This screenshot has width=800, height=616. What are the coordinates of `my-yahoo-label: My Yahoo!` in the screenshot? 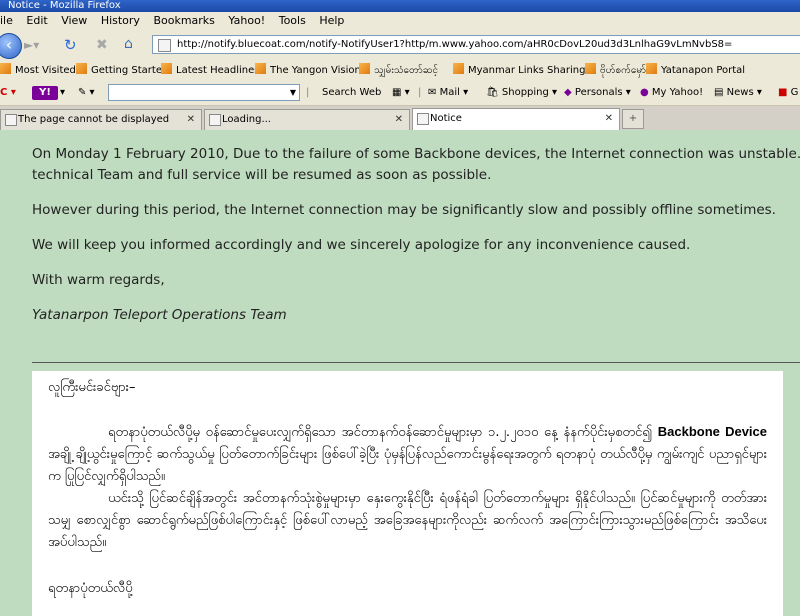 It's located at (677, 92).